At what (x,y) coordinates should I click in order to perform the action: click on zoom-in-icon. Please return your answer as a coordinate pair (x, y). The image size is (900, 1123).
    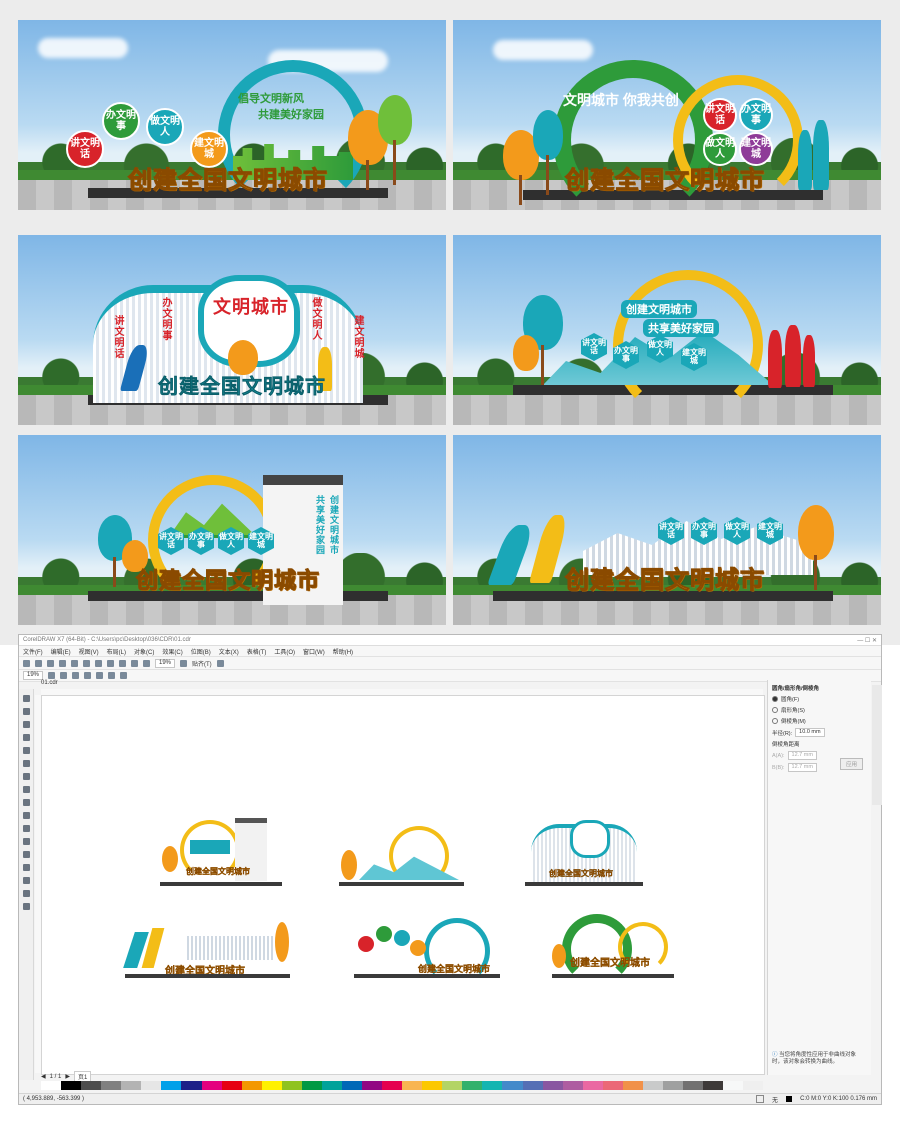
    Looking at the image, I should click on (52, 675).